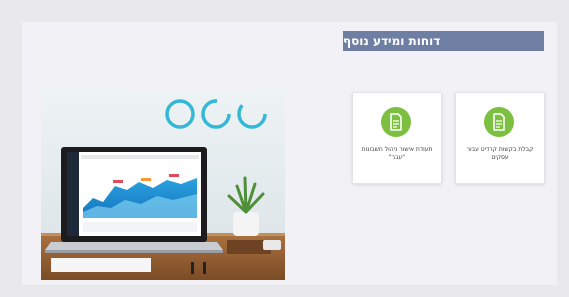  Describe the element at coordinates (500, 138) in the screenshot. I see `report-card-credit-requests: קבלת בקשות קרדיט עבור עסקים` at that location.